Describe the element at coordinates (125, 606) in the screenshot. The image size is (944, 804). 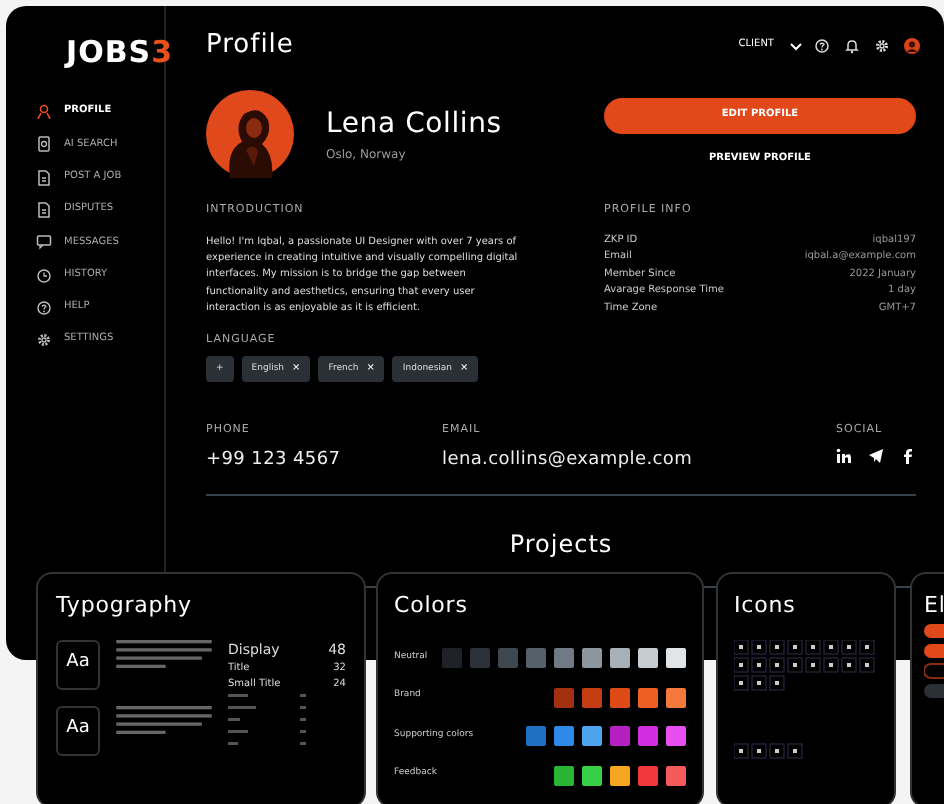
I see `card-title: Typography` at that location.